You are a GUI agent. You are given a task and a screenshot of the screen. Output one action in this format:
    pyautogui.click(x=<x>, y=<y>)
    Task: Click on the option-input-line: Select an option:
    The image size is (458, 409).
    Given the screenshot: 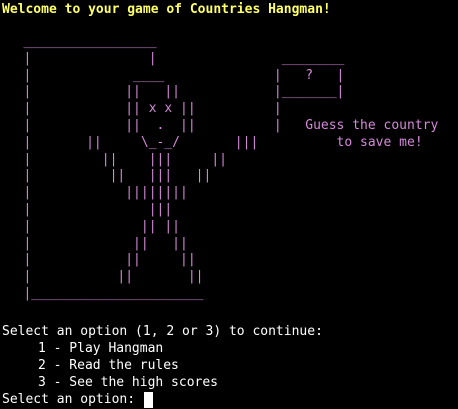 What is the action you would take?
    pyautogui.click(x=162, y=399)
    